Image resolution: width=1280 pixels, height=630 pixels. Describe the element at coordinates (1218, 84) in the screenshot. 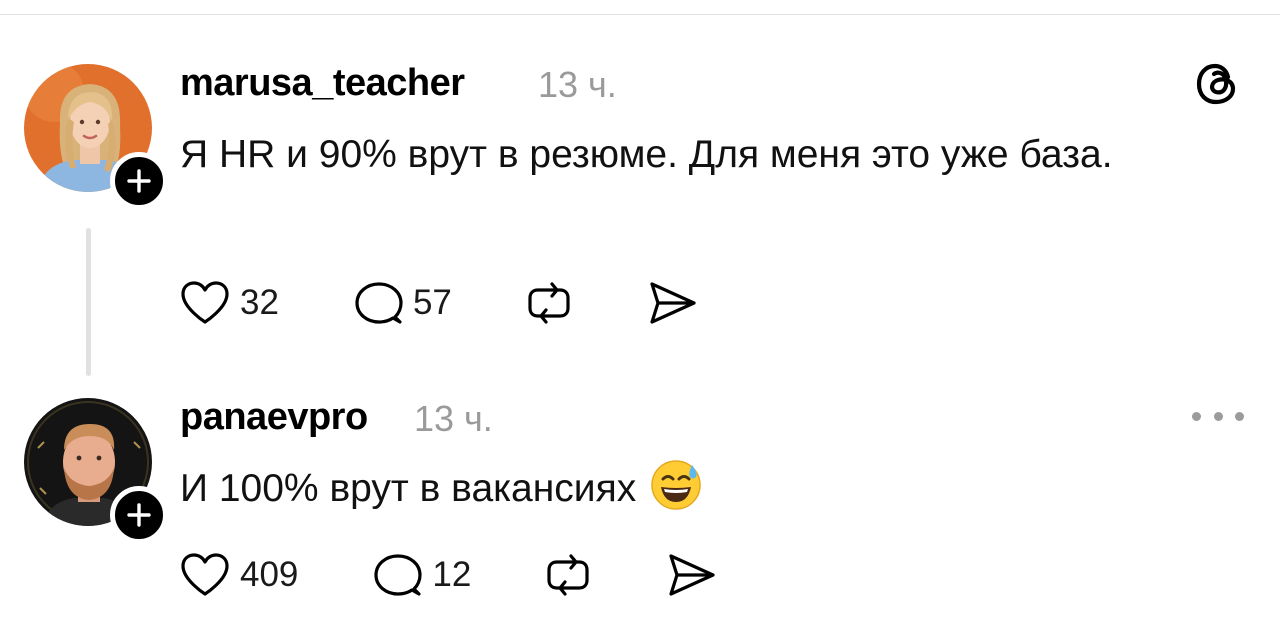

I see `threads-logo-icon` at that location.